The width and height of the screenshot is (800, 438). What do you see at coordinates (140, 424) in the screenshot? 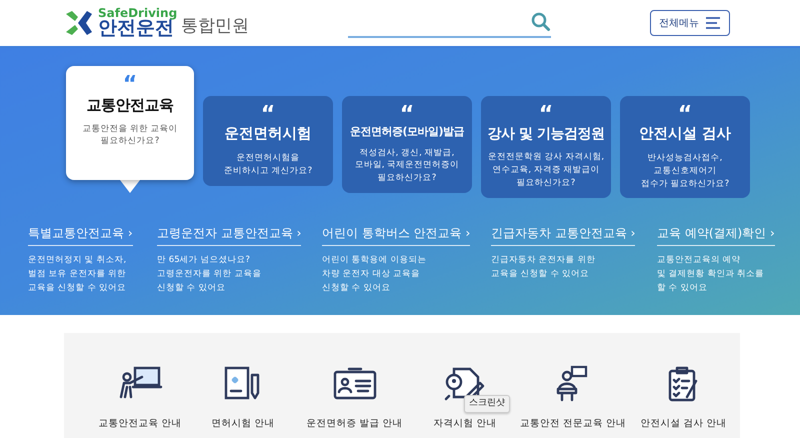
I see `service-link: 교통안전교육 안내` at bounding box center [140, 424].